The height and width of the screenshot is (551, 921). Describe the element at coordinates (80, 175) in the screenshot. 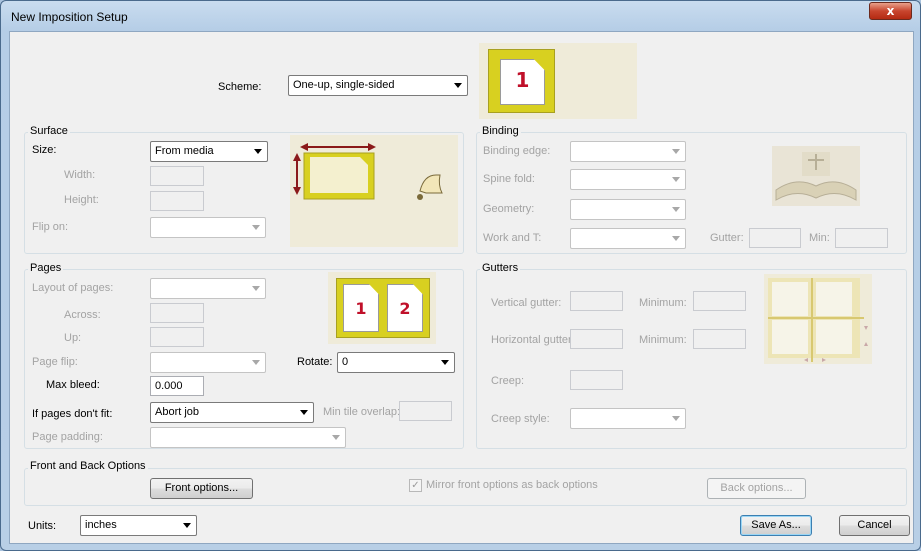

I see `width-label: Width:` at that location.